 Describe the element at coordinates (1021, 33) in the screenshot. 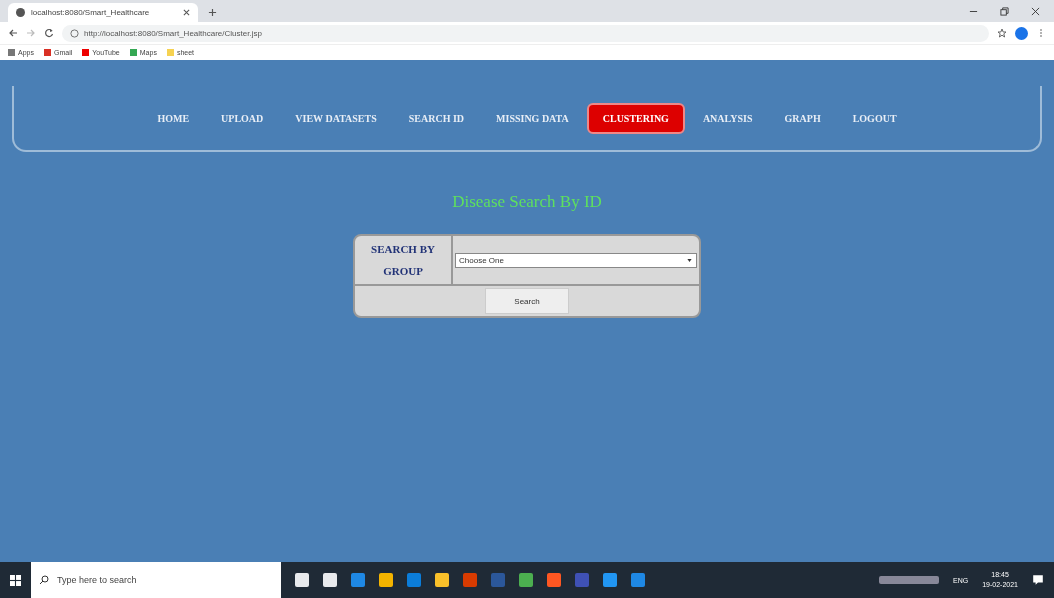

I see `profile-avatar` at that location.